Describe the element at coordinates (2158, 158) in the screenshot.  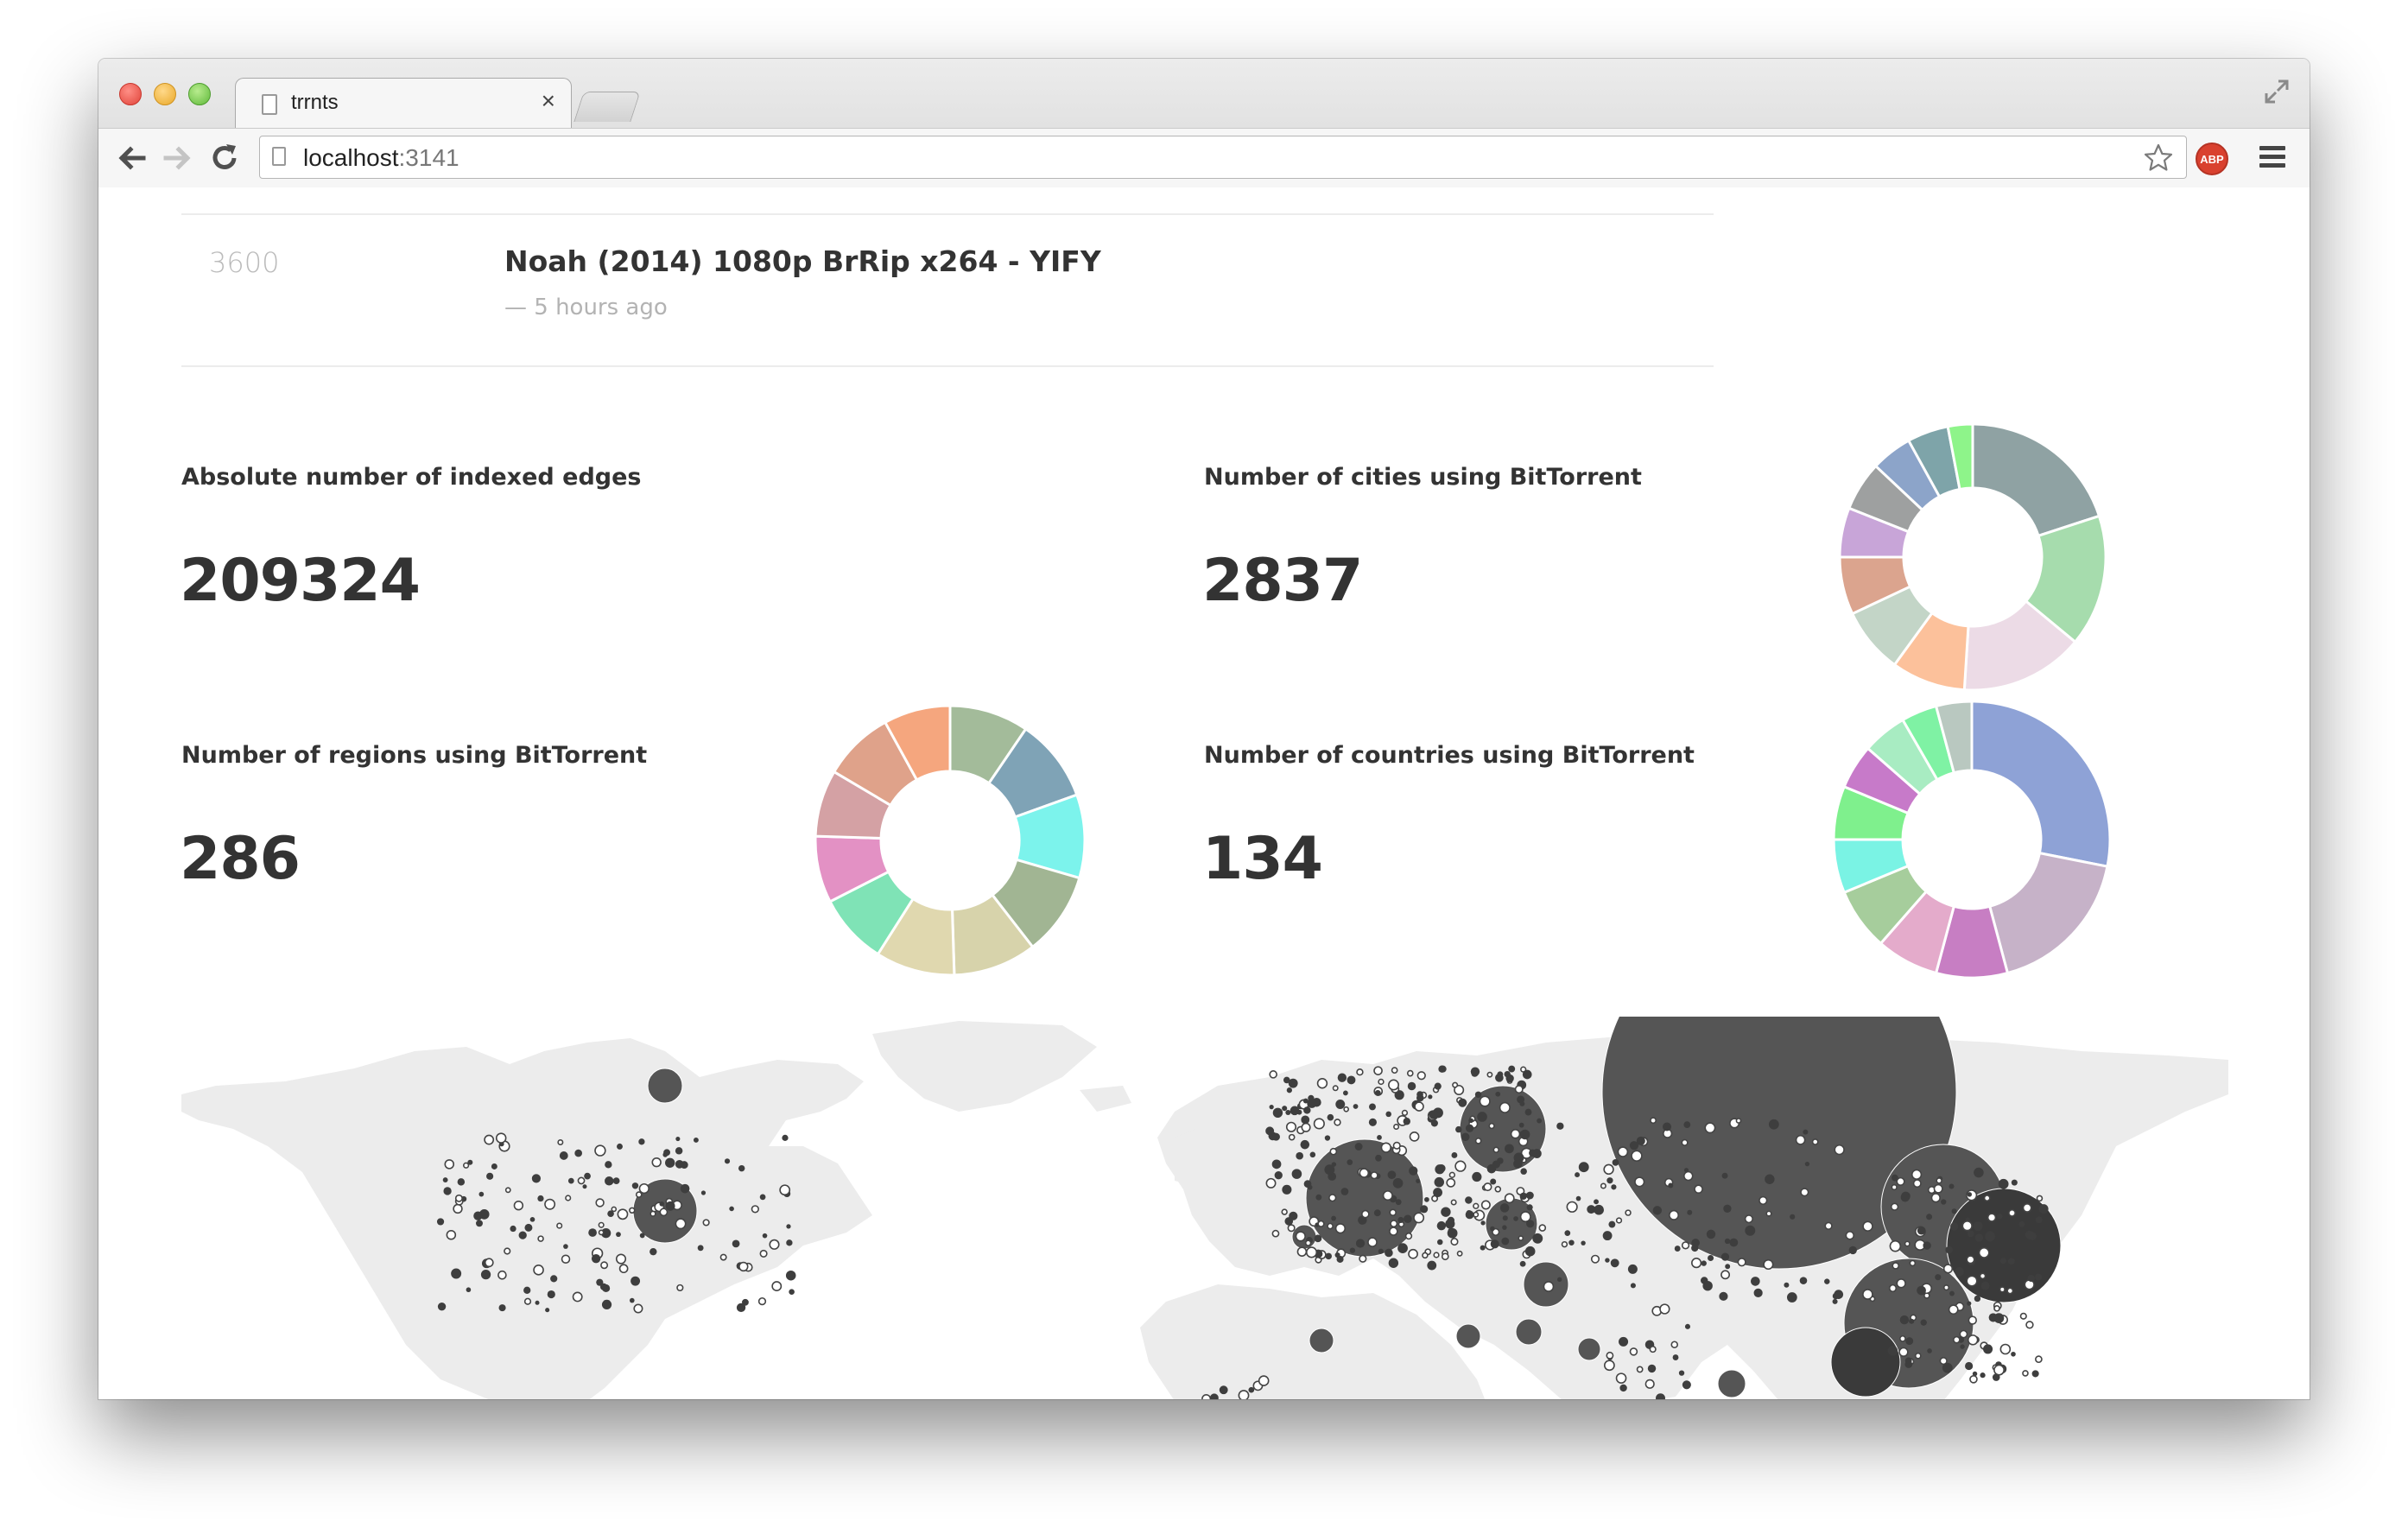
I see `star-icon` at that location.